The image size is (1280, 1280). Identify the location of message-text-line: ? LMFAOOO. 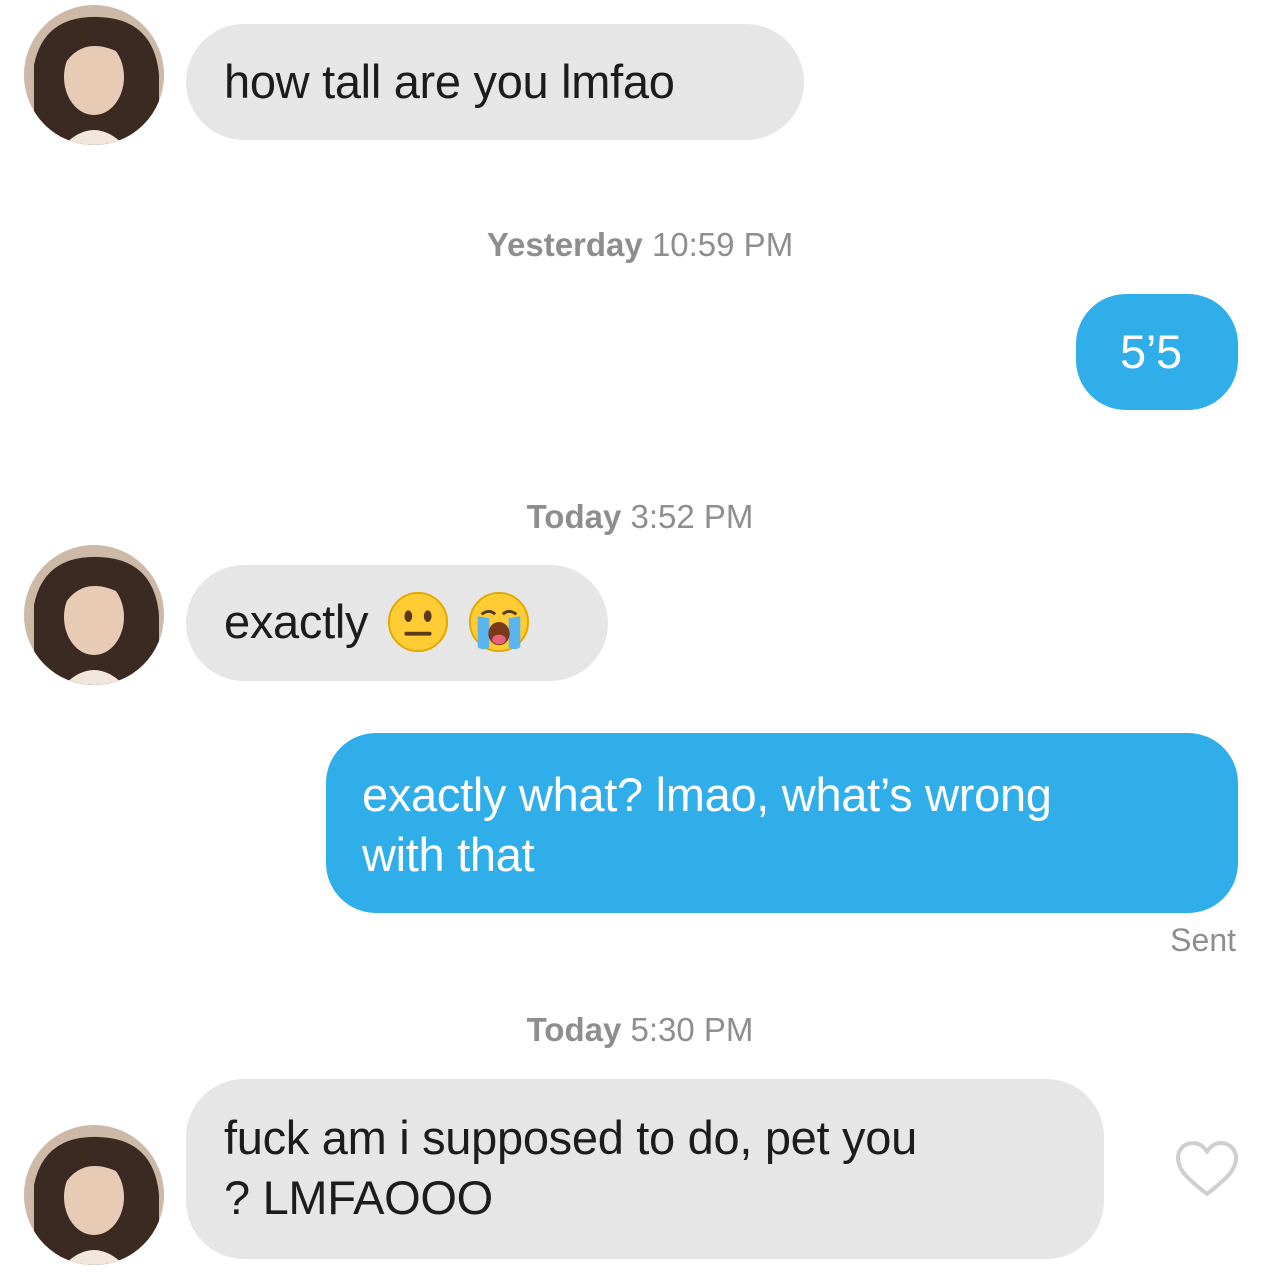
(358, 1197).